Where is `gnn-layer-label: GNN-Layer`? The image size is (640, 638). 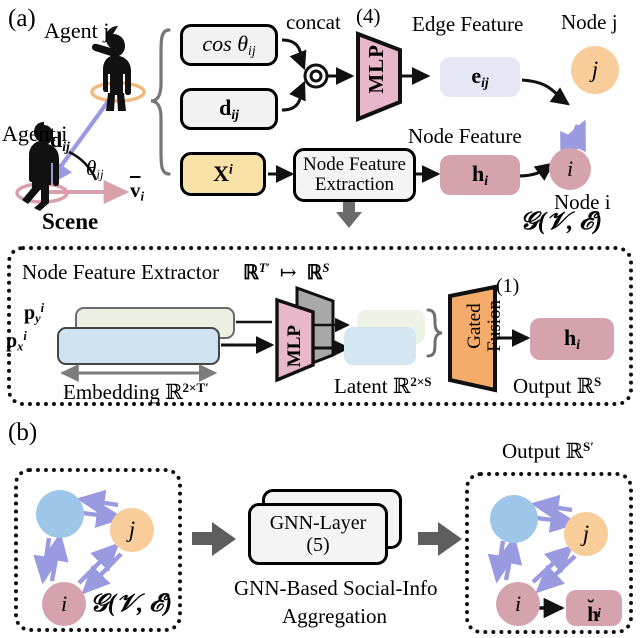 gnn-layer-label: GNN-Layer is located at coordinates (318, 523).